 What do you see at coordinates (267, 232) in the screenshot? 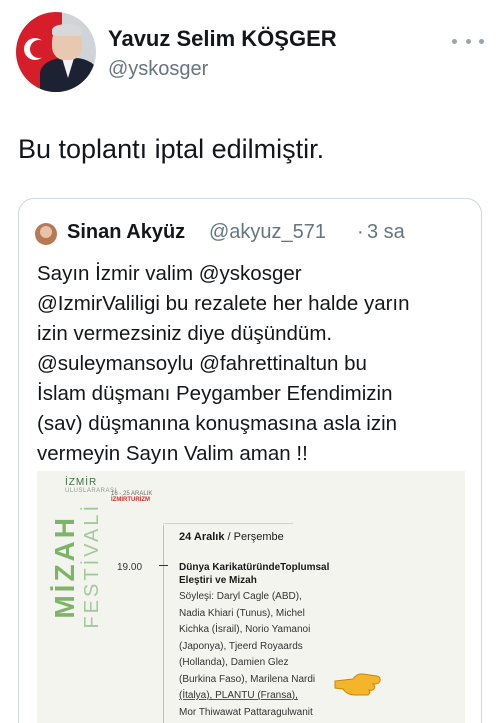
I see `quoted-author-handle: @akyuz_571` at bounding box center [267, 232].